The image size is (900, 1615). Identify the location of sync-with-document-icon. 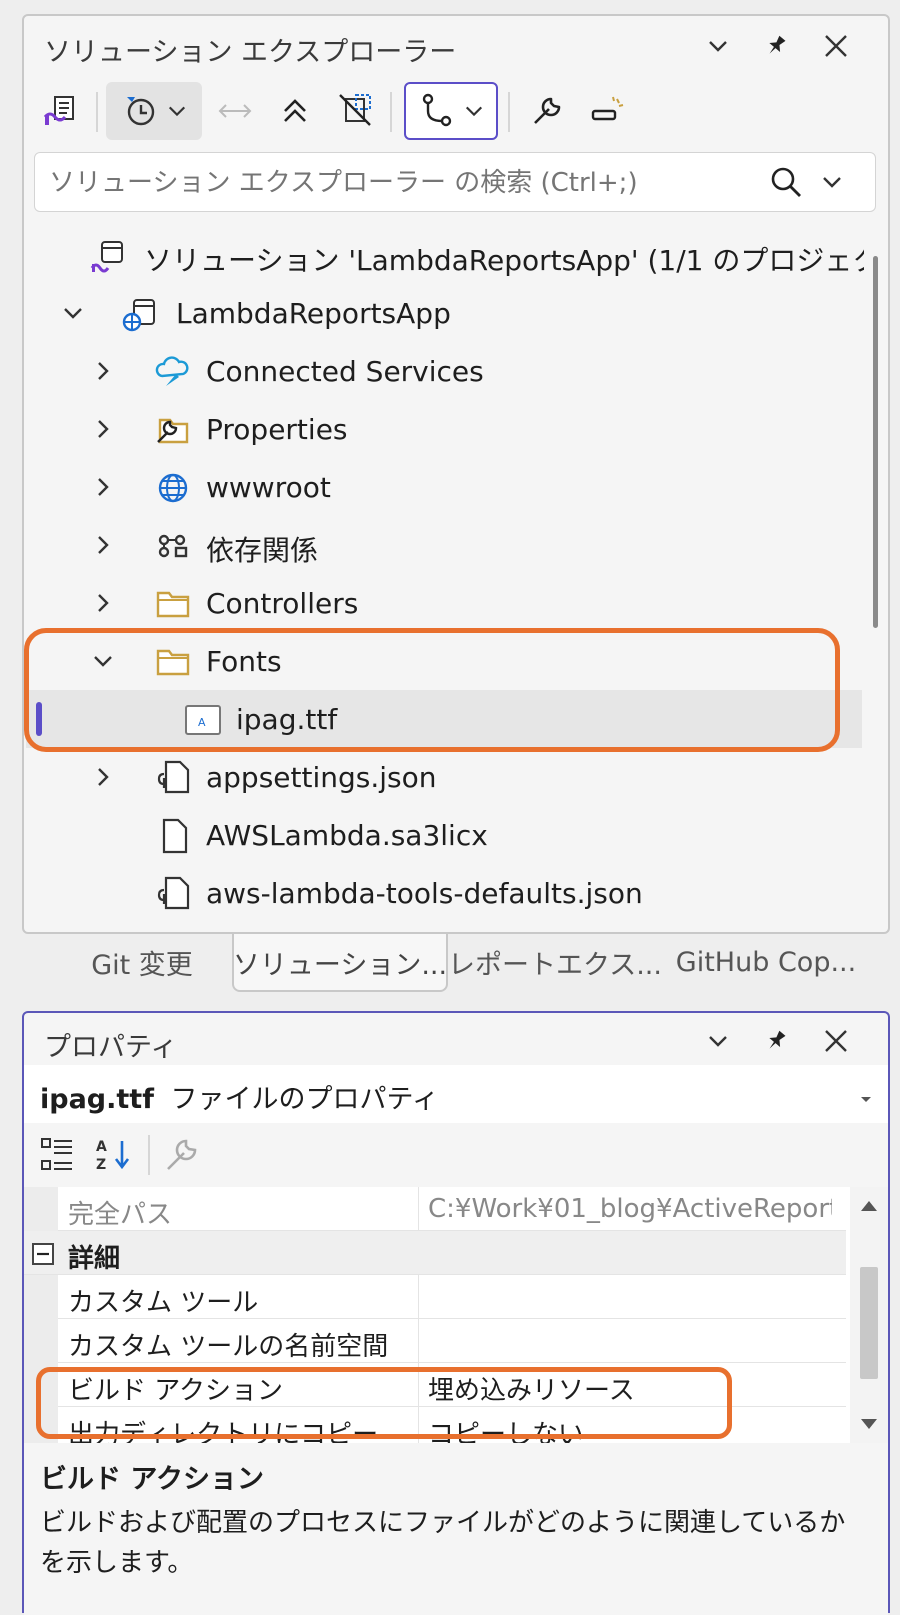
(235, 111).